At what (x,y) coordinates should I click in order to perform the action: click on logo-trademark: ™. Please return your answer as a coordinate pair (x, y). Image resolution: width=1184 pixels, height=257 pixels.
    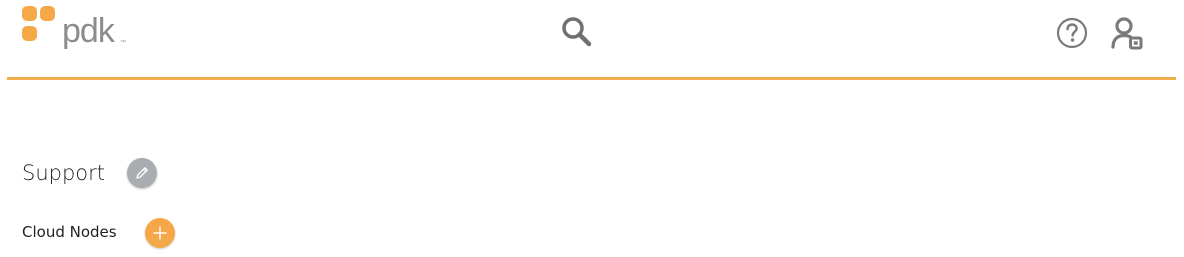
    Looking at the image, I should click on (123, 43).